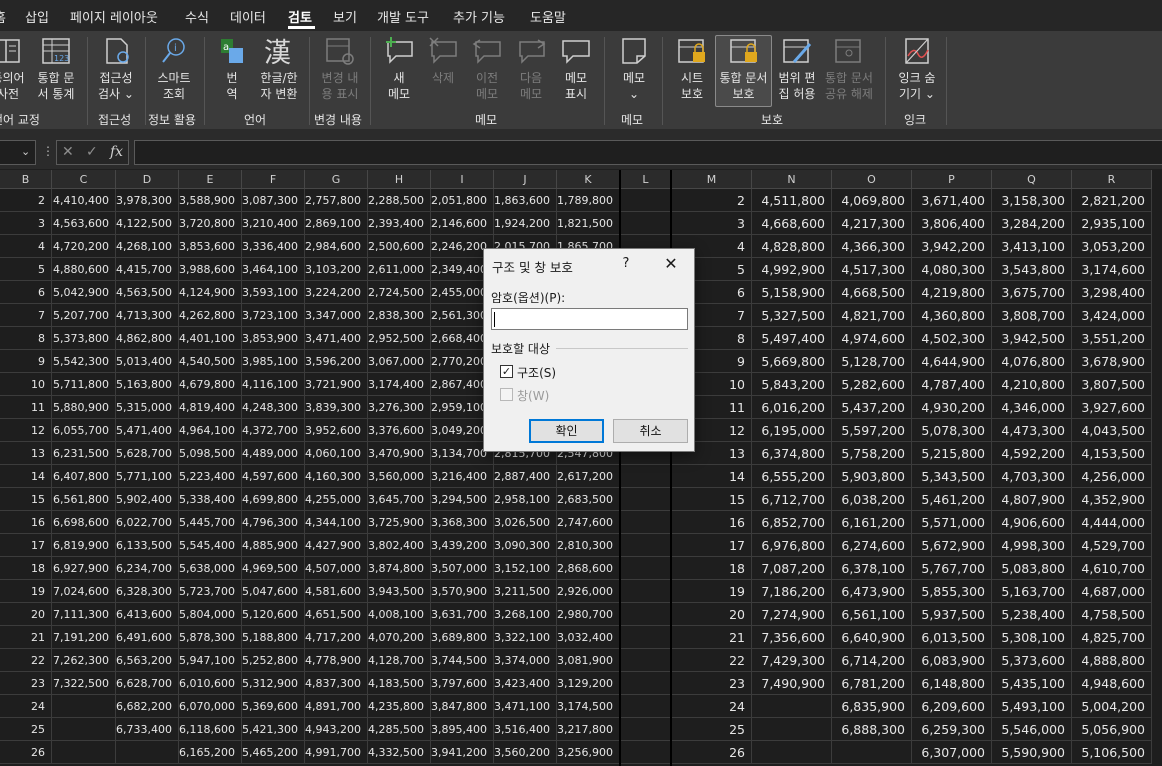 This screenshot has width=1162, height=766. Describe the element at coordinates (525, 706) in the screenshot. I see `table-cell: 3,471,100` at that location.